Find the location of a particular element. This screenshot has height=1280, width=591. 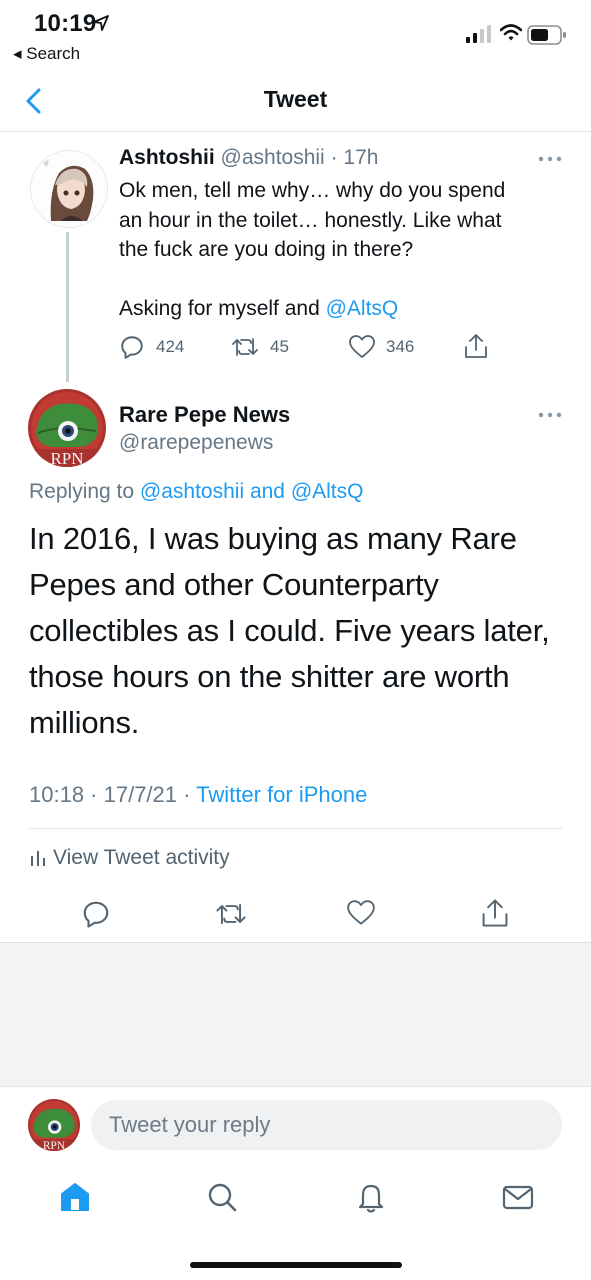

author-handle: @ashtoshii is located at coordinates (273, 157).